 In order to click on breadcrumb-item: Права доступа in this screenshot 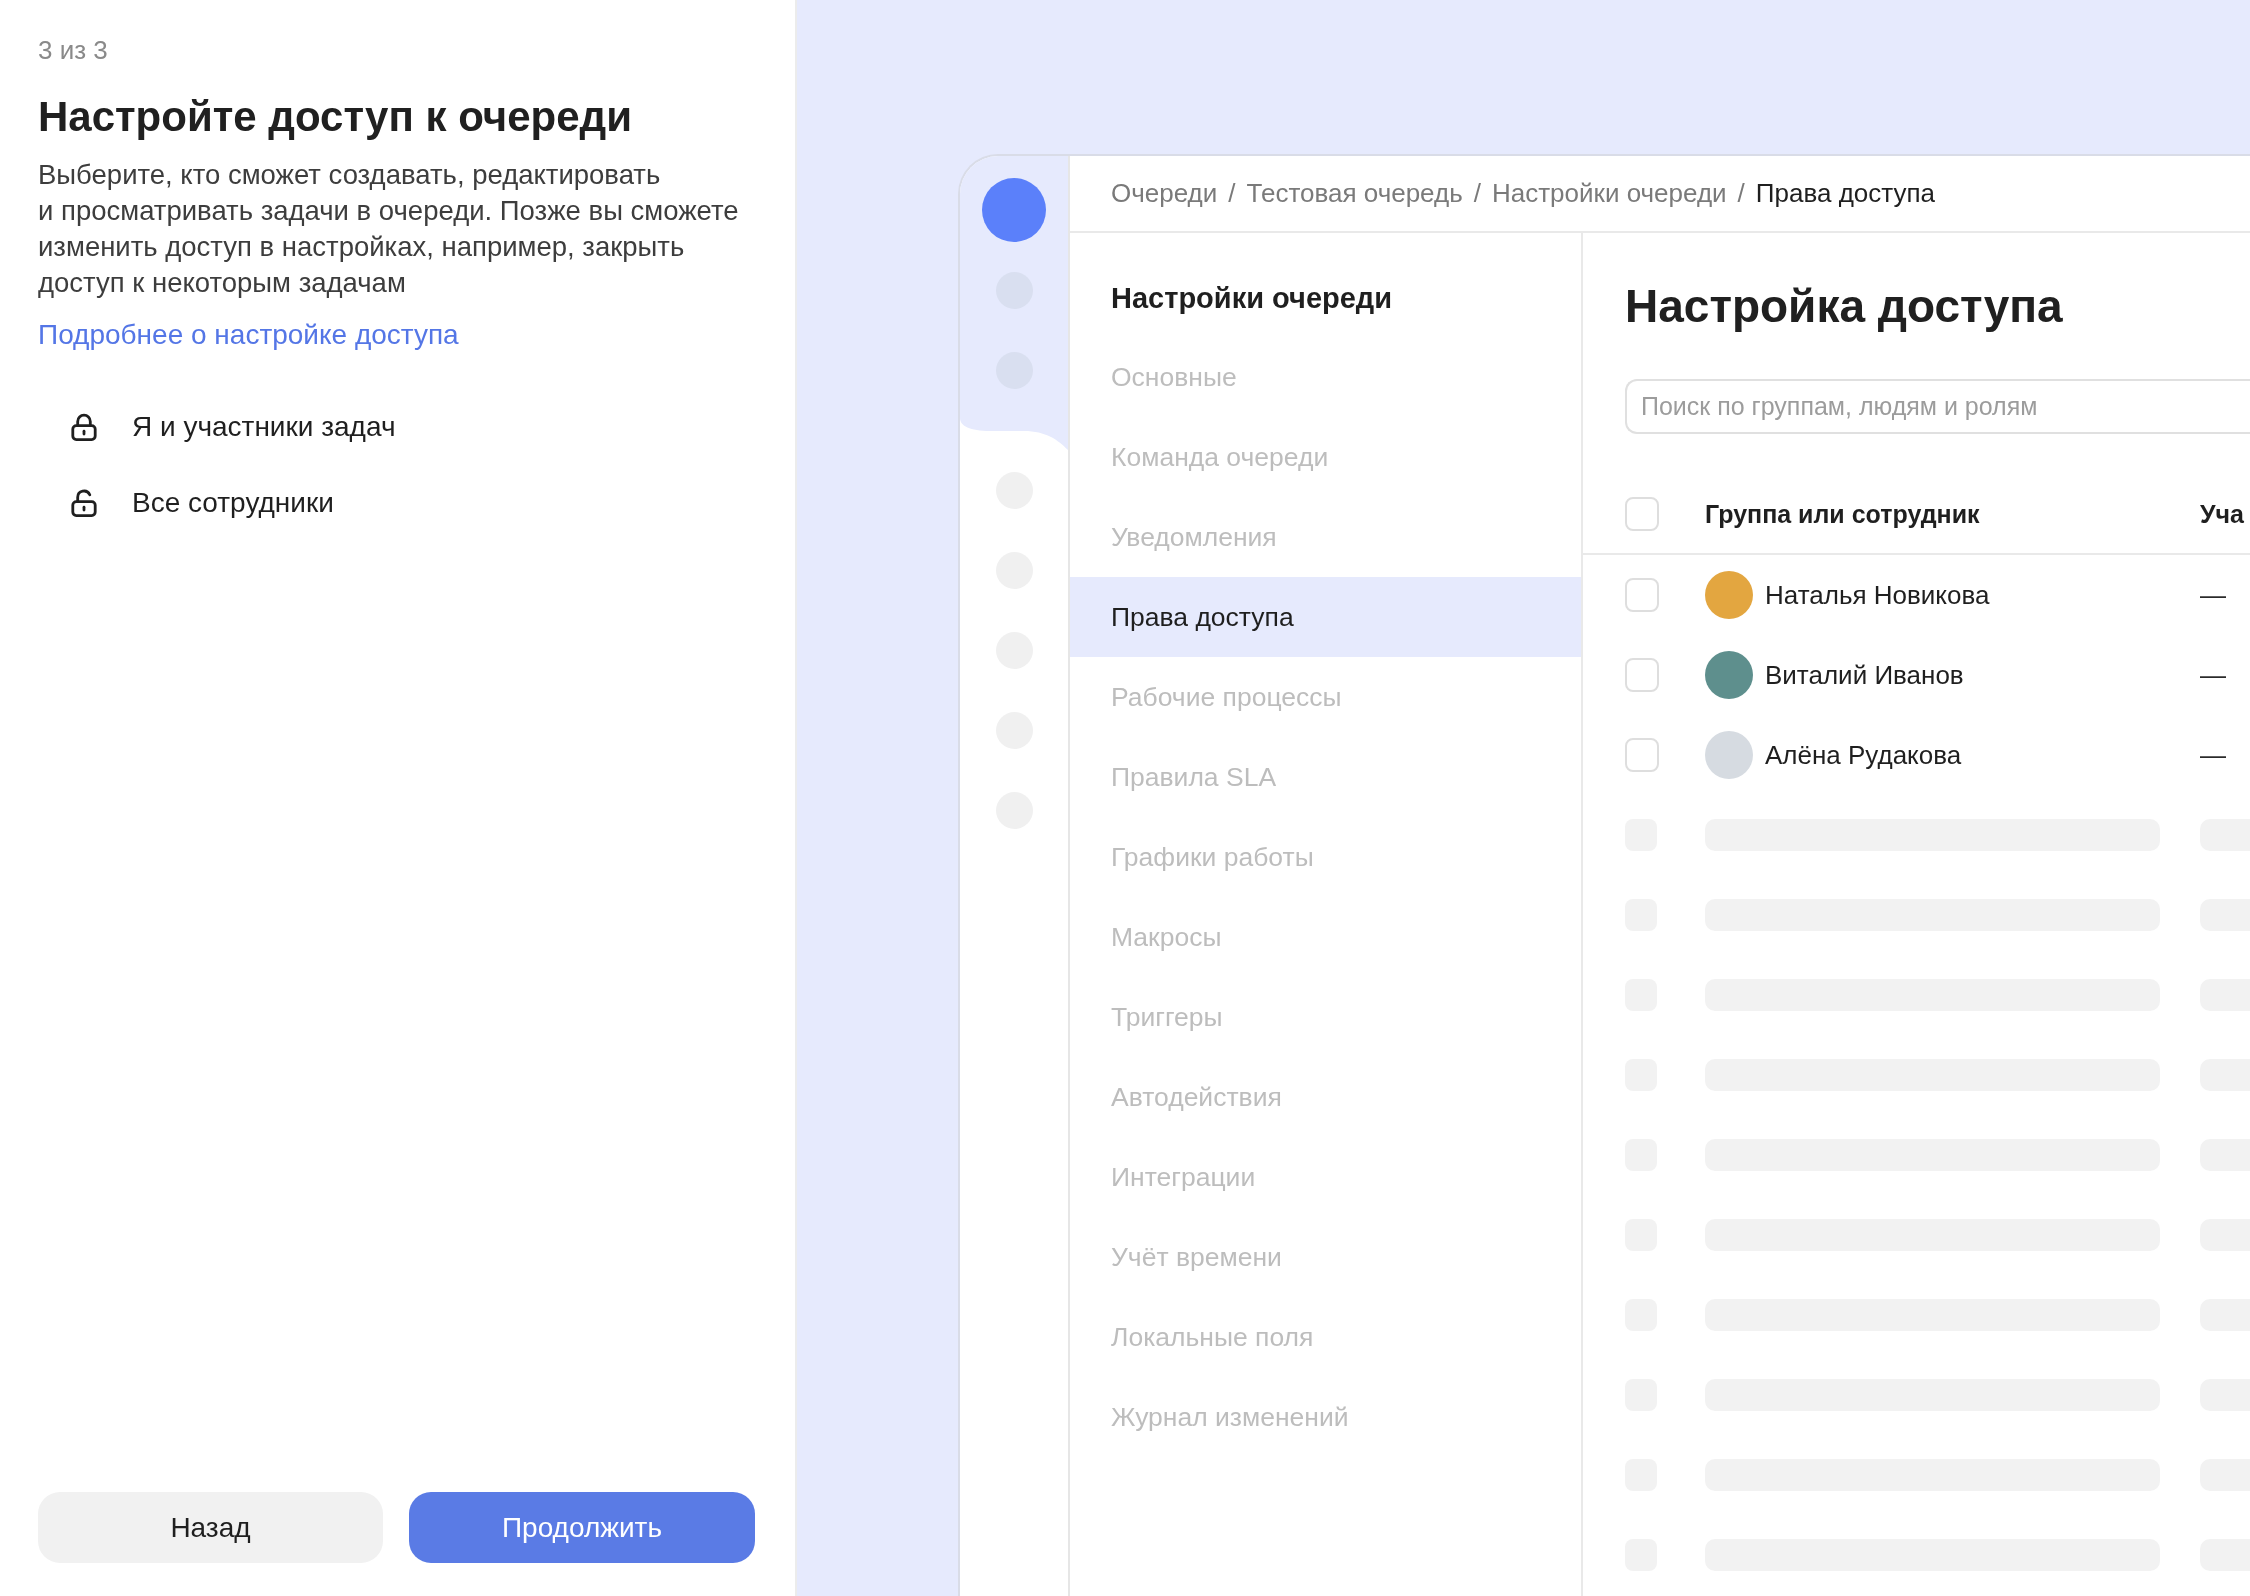, I will do `click(1845, 193)`.